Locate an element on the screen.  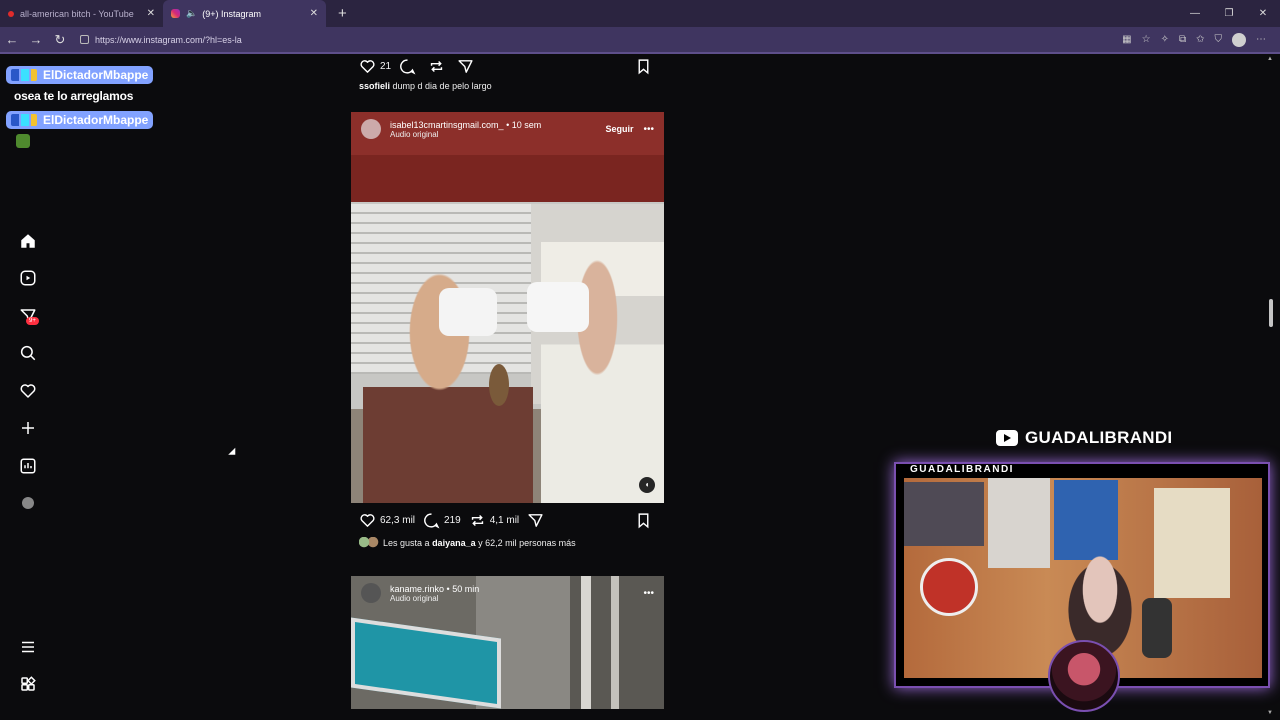
favorites-icon: ✩ is located at coordinates (1200, 39).